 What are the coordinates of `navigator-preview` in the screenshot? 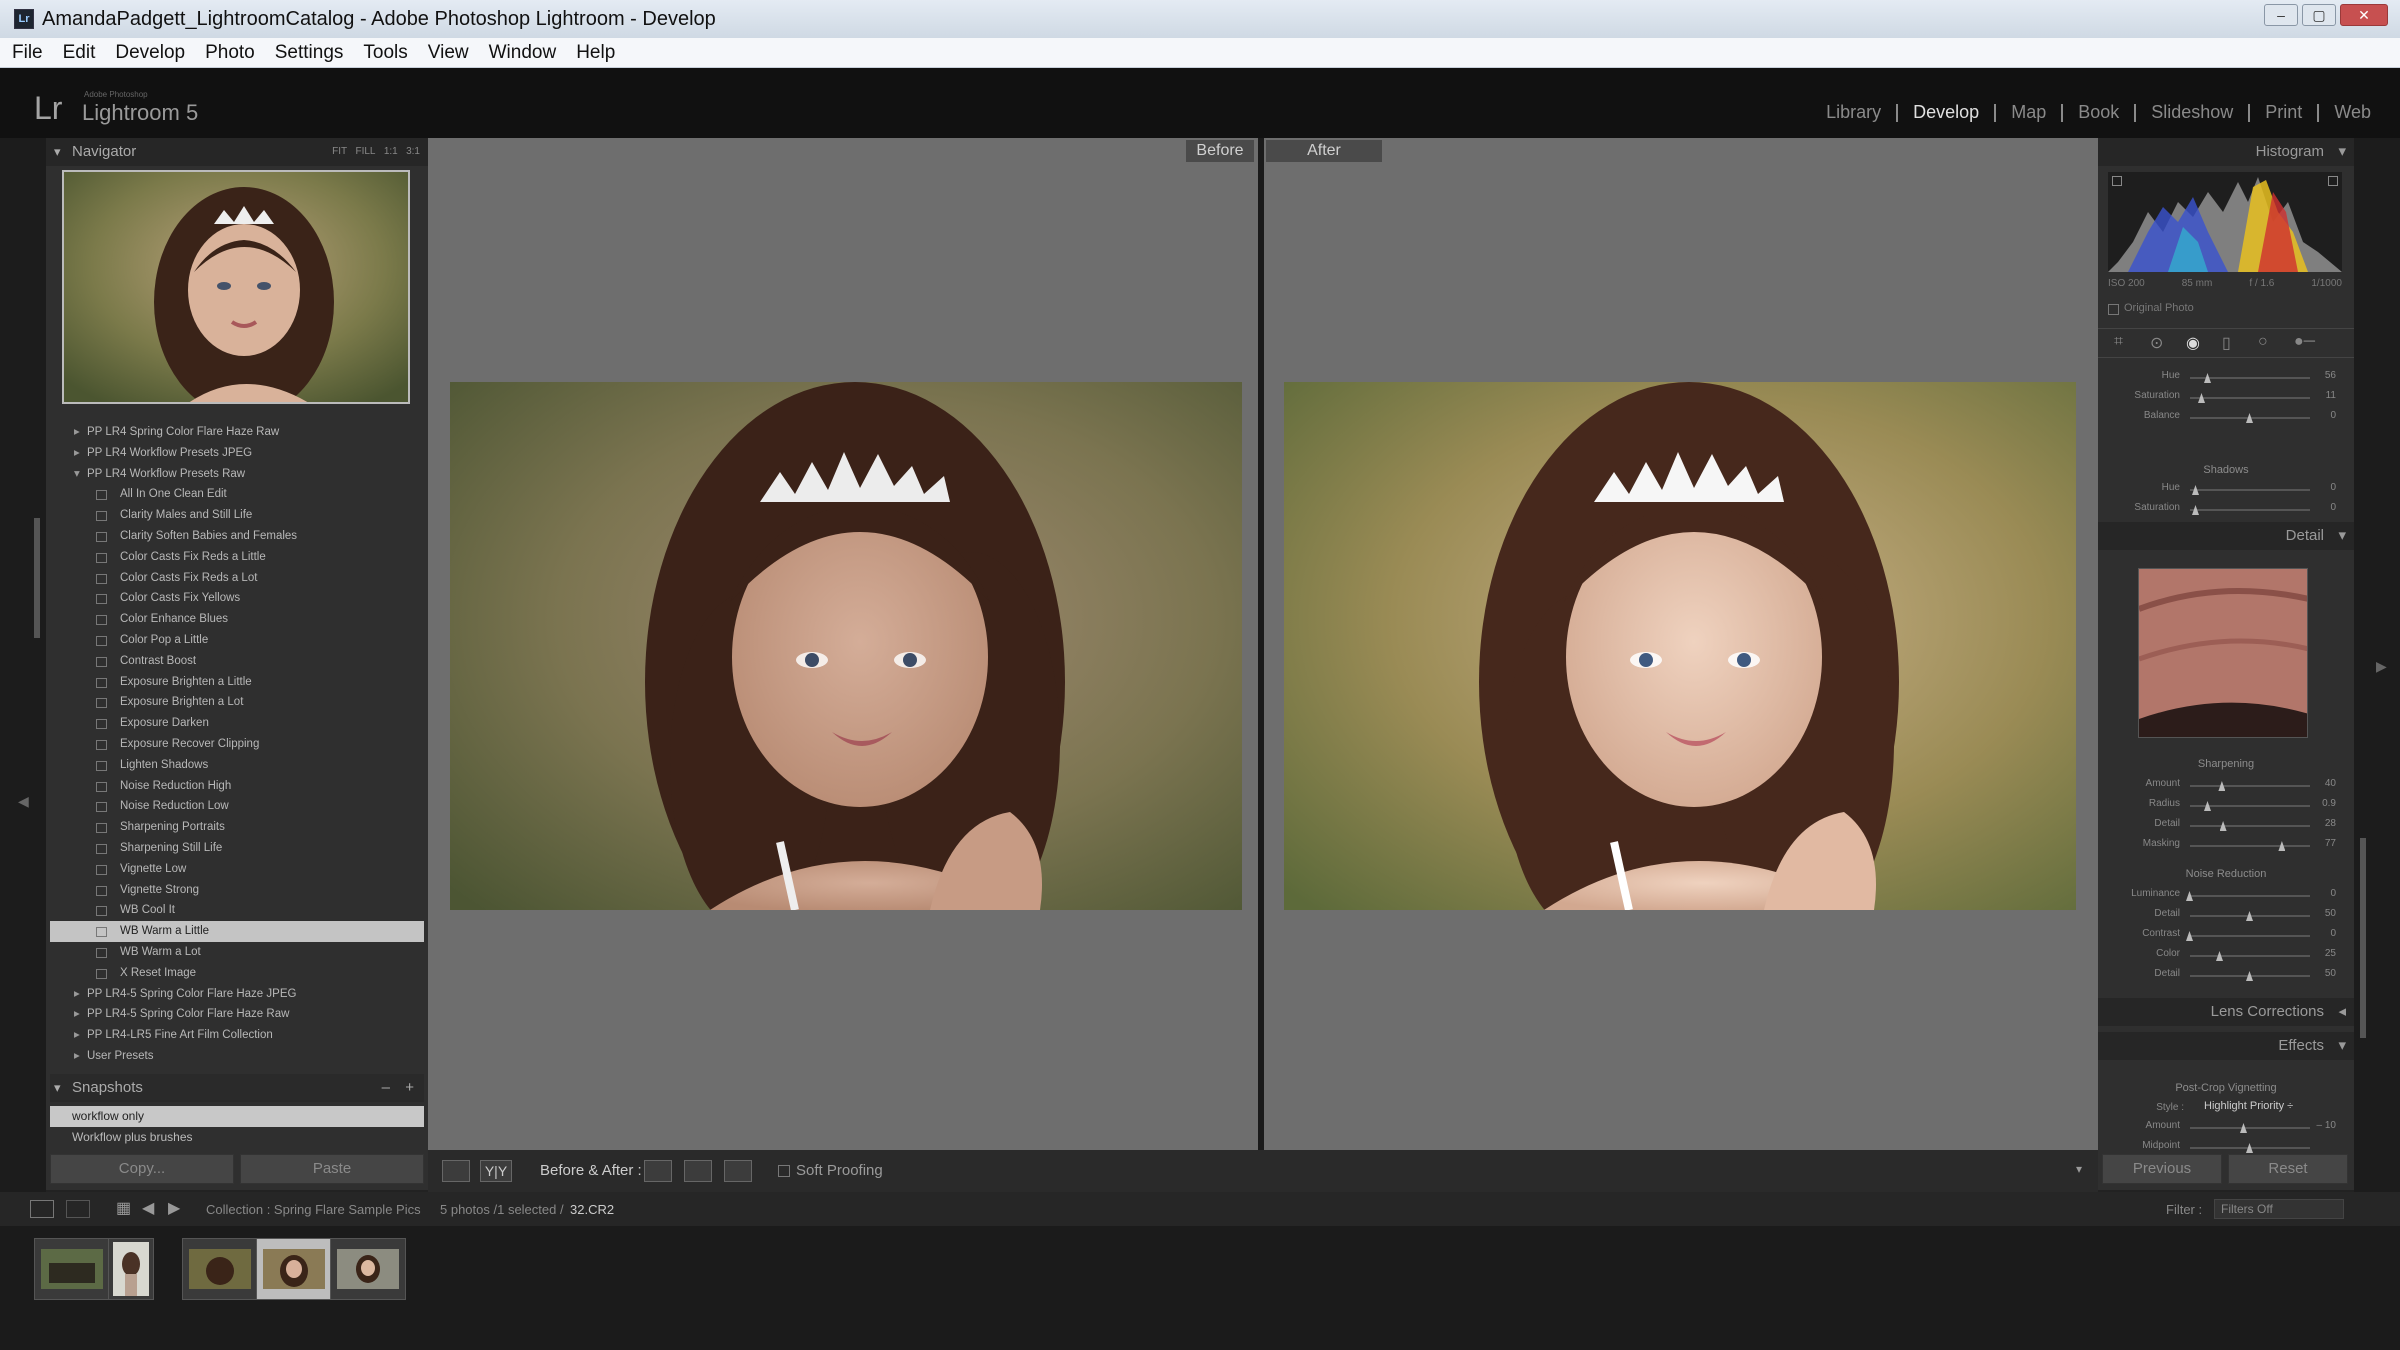 It's located at (236, 287).